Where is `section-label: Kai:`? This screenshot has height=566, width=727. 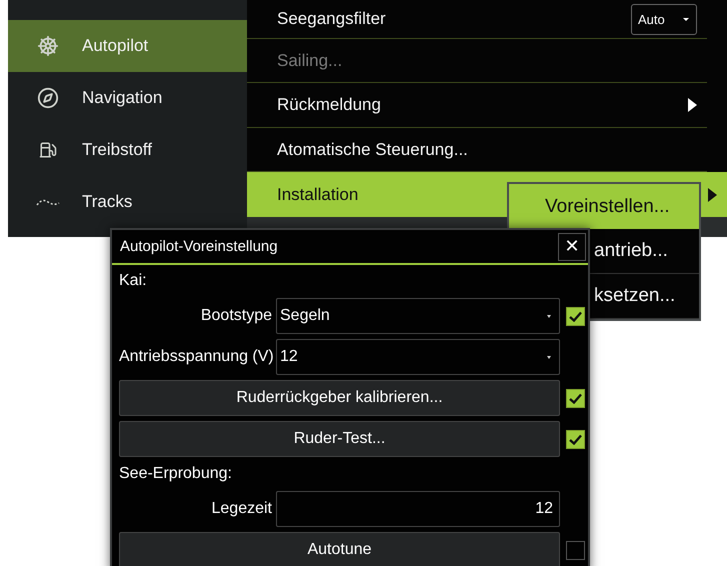
section-label: Kai: is located at coordinates (133, 281).